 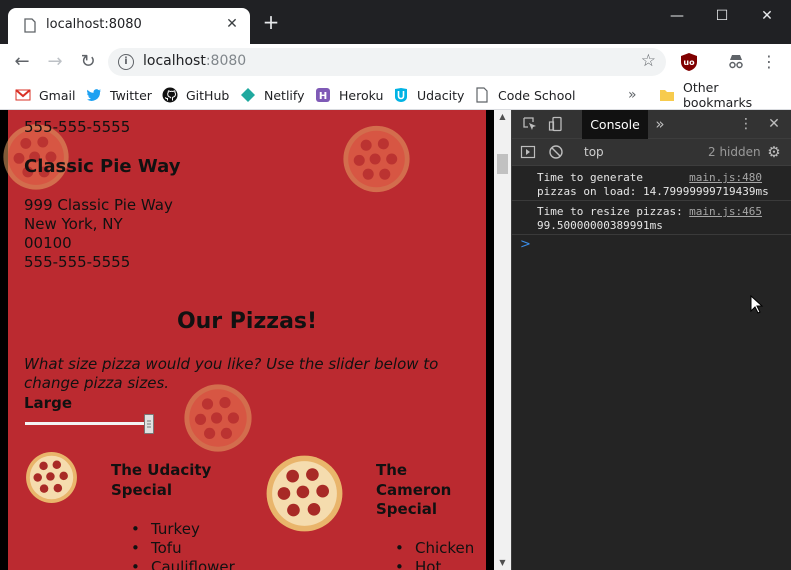 I want to click on tab-title: localhost:8080, so click(x=94, y=24).